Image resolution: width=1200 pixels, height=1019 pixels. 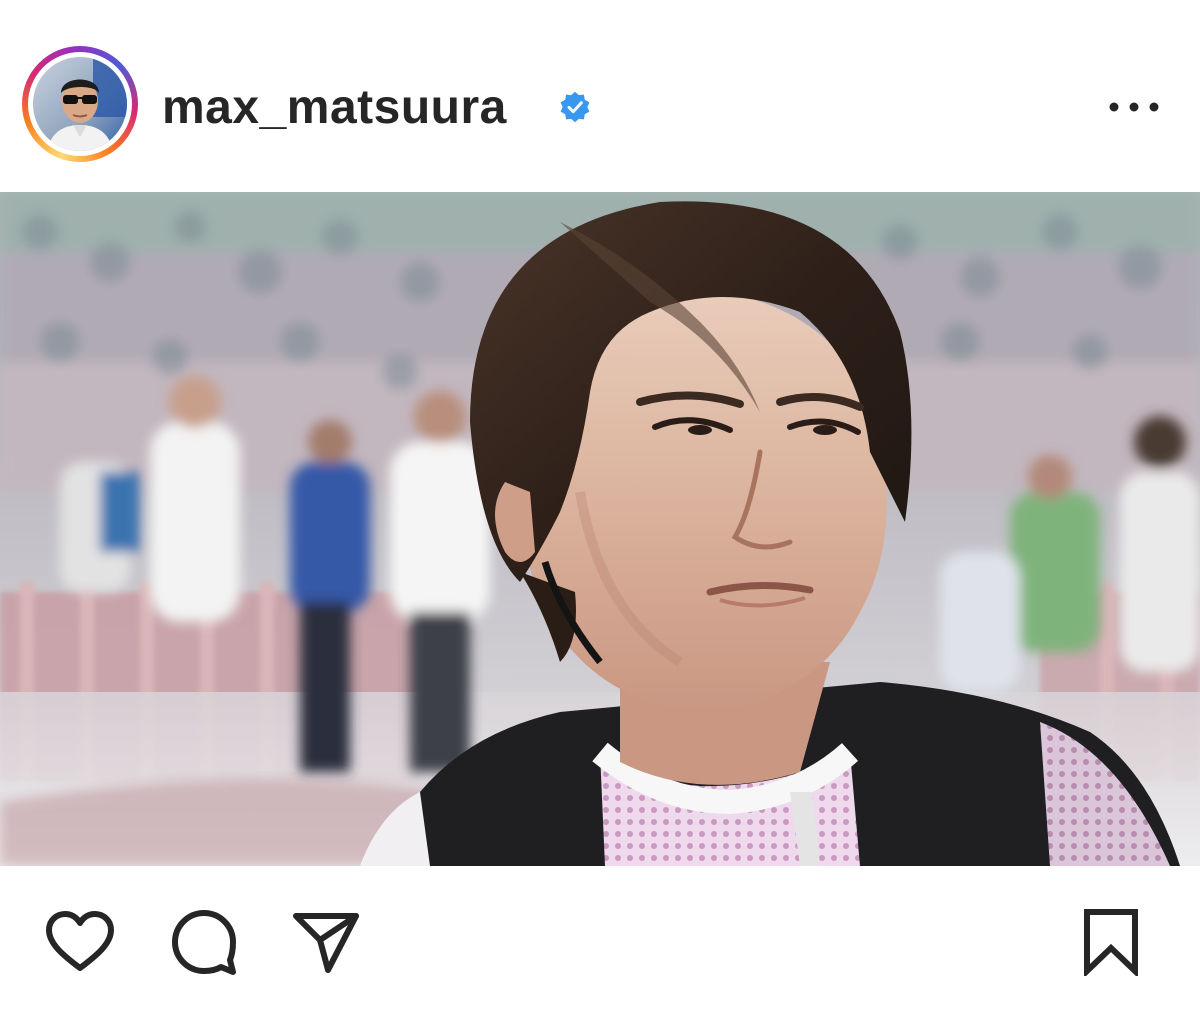 I want to click on verified-badge-icon, so click(x=575, y=107).